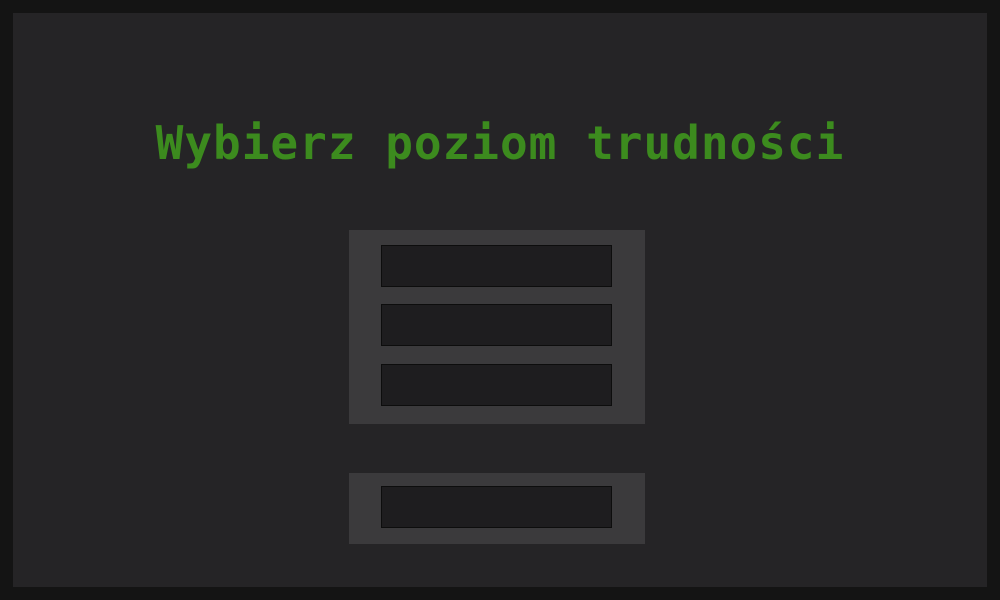 Image resolution: width=1000 pixels, height=600 pixels. I want to click on back-panel, so click(497, 508).